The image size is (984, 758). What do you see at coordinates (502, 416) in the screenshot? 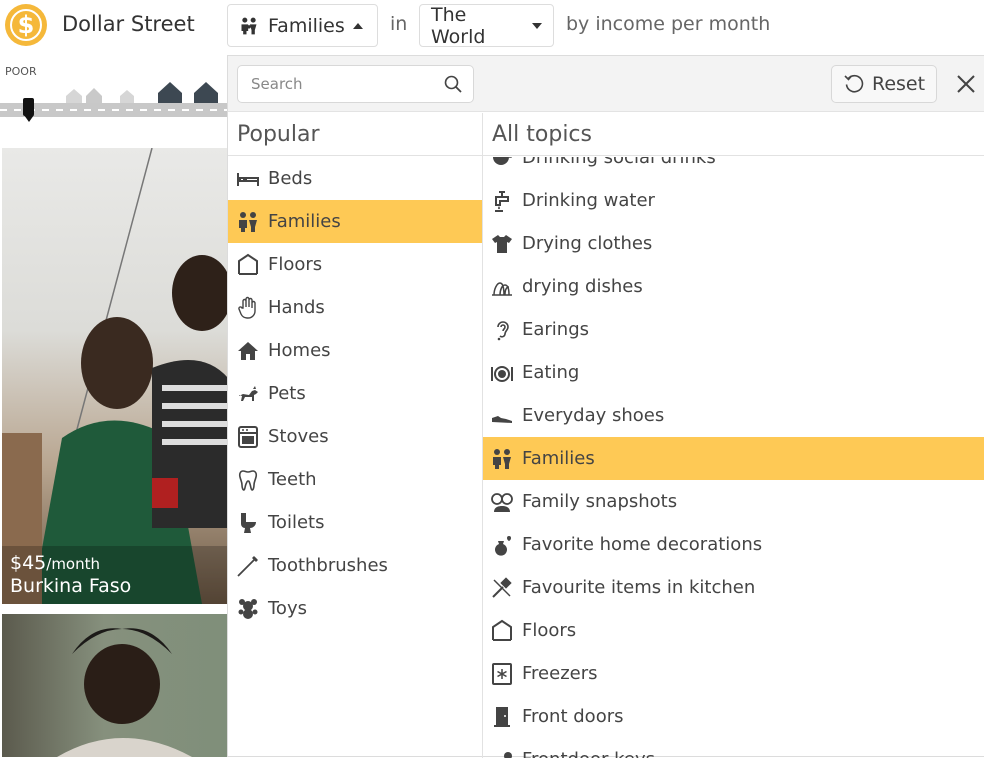
I see `shoe-icon` at bounding box center [502, 416].